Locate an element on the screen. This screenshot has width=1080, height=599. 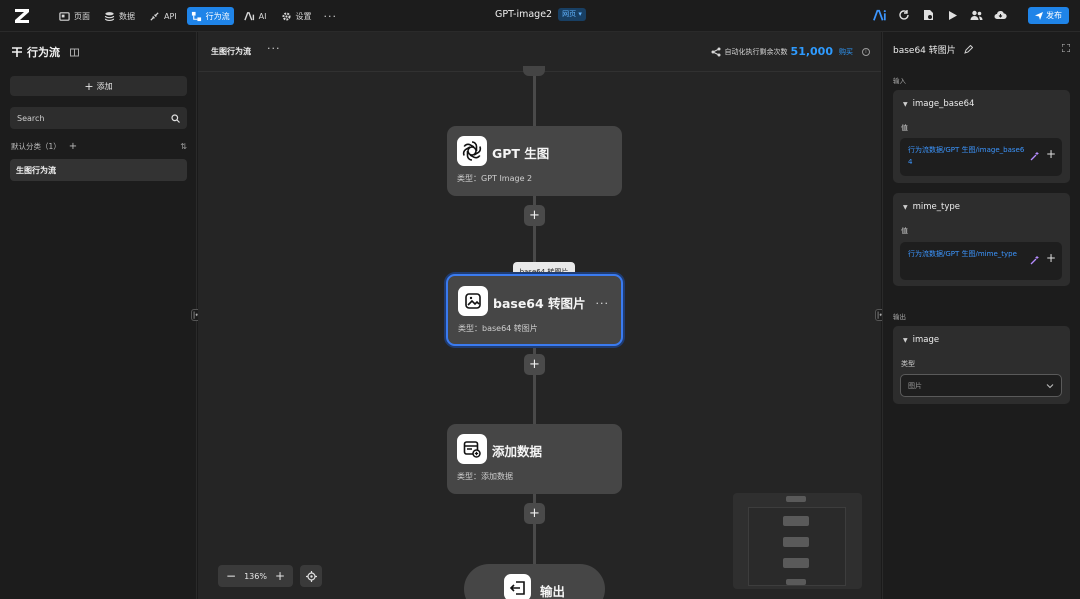
flow-node-output: 输出 is located at coordinates (534, 581).